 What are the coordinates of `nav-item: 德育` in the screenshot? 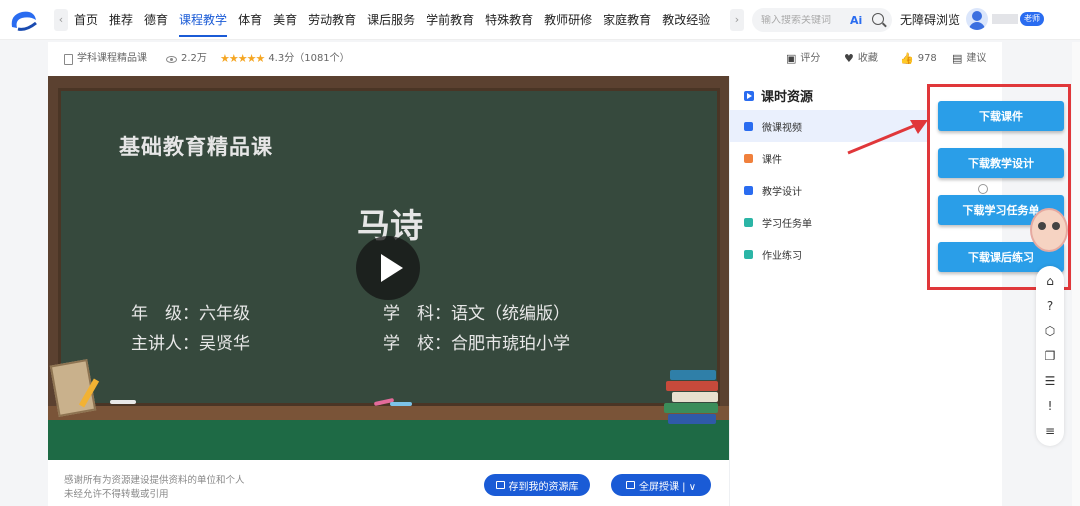 It's located at (156, 20).